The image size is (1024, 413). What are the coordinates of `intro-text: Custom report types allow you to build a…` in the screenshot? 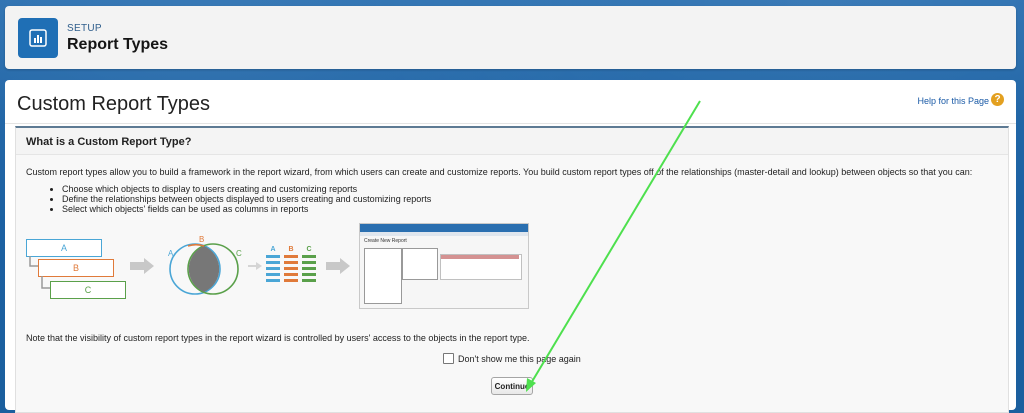 It's located at (499, 172).